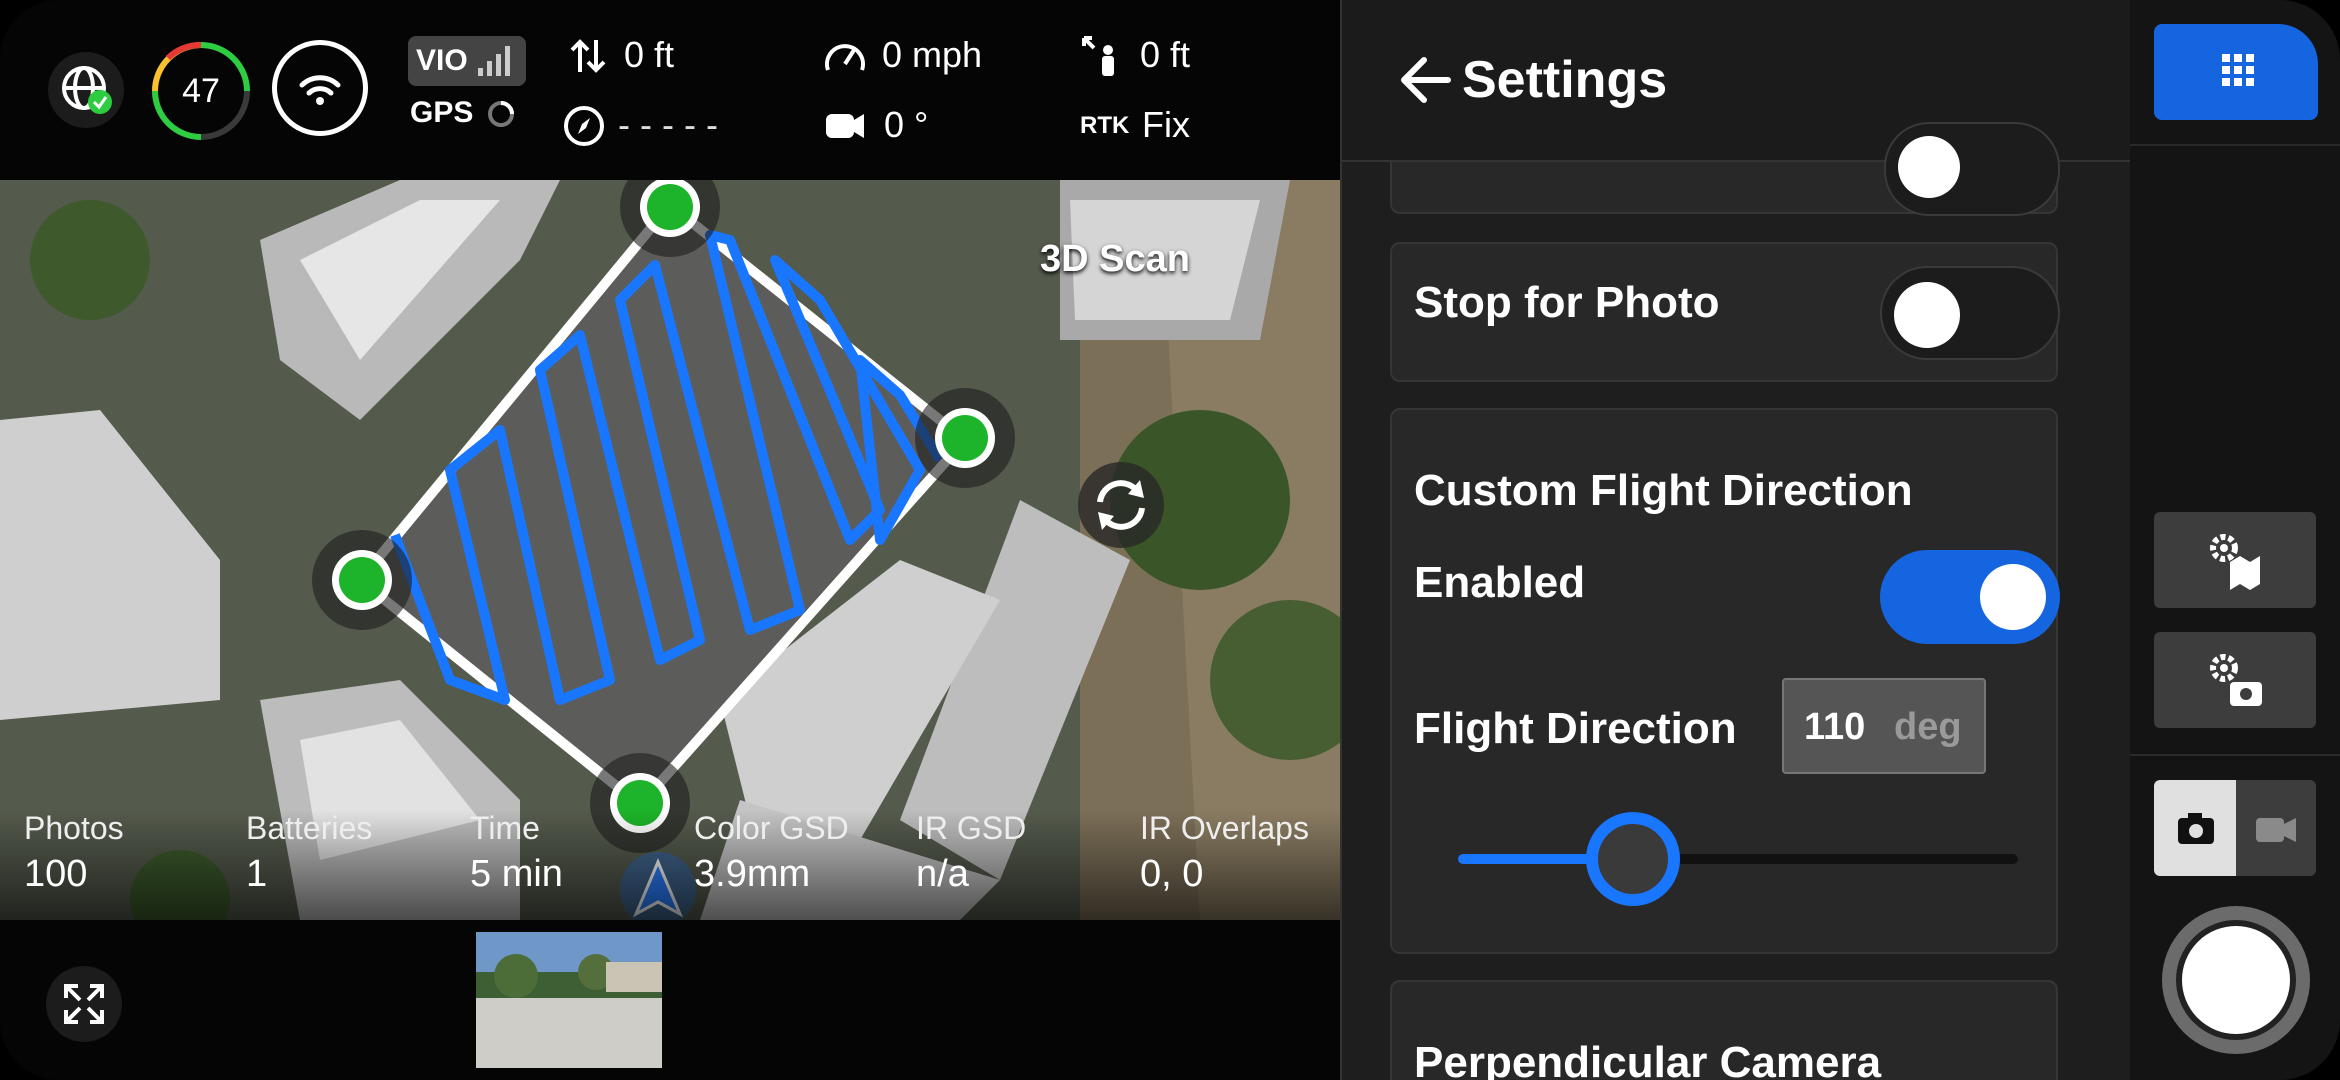 This screenshot has height=1080, width=2340. I want to click on stat-value: 0, 0, so click(1172, 874).